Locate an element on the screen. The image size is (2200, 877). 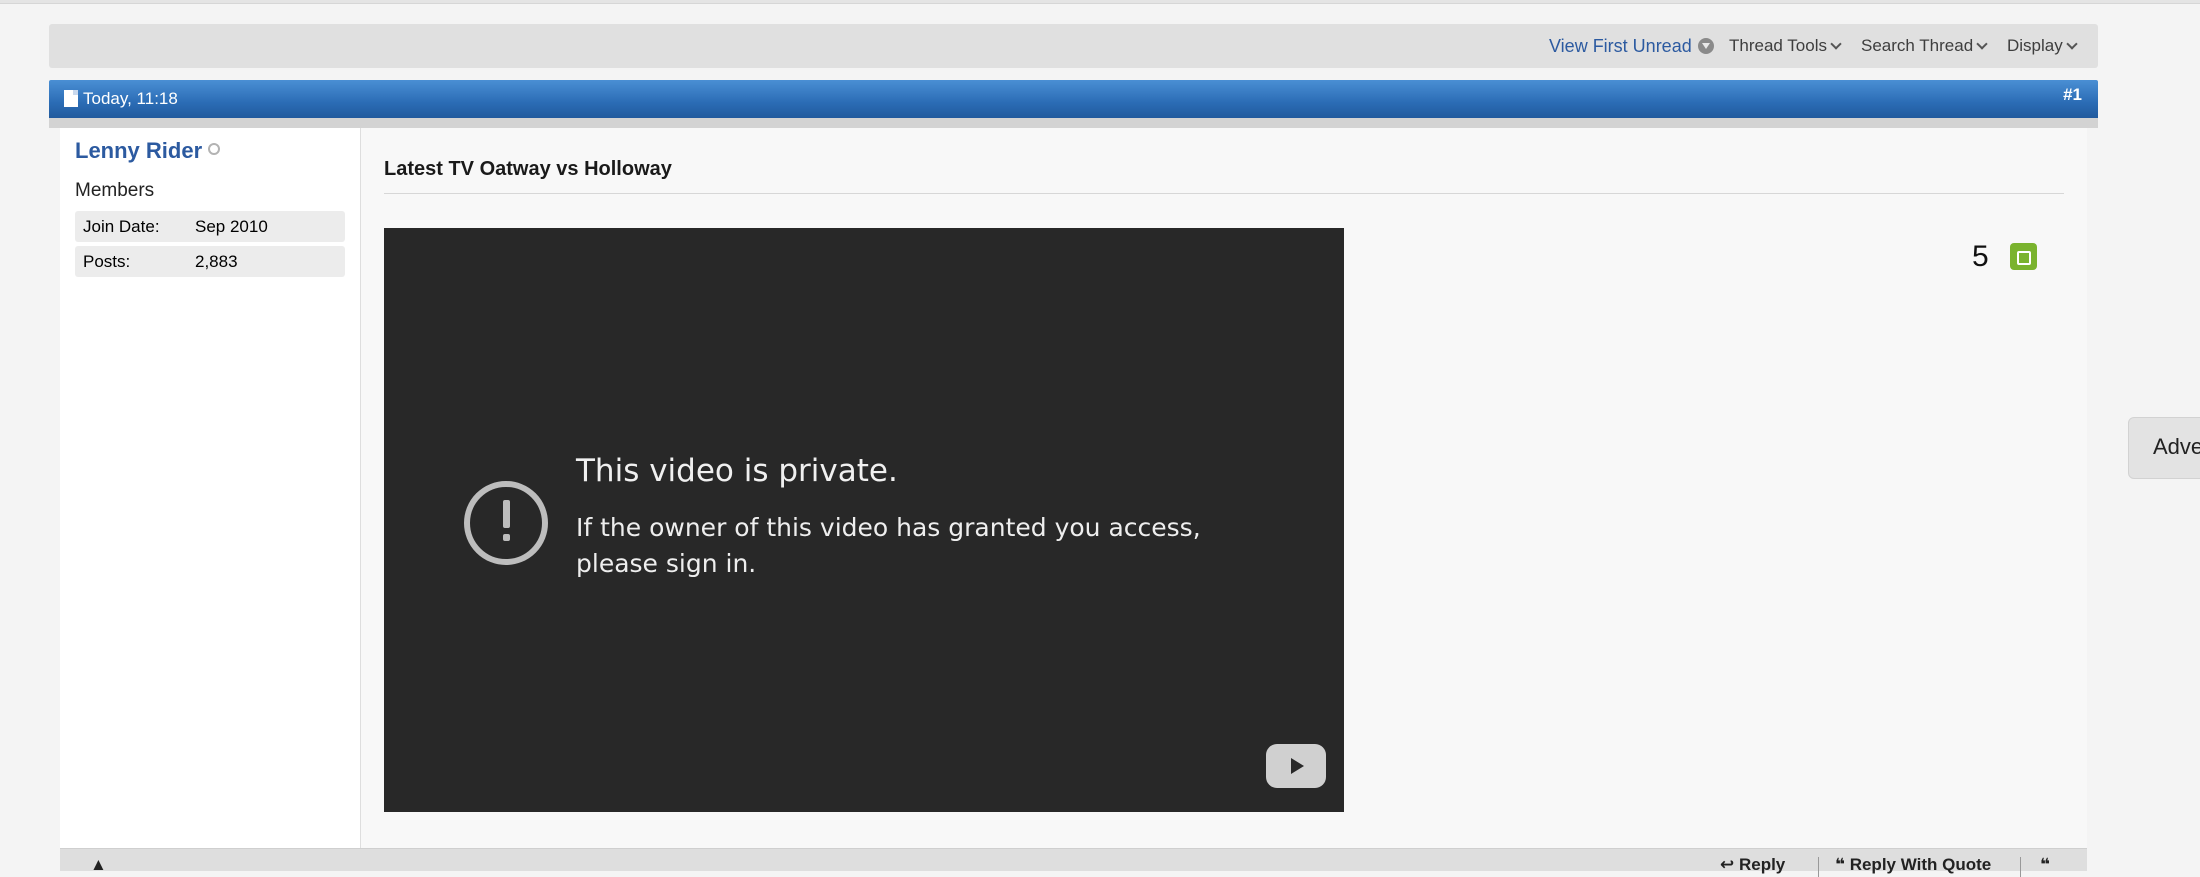
reply-with-quote-button: ❝ Reply With Quote is located at coordinates (1913, 865).